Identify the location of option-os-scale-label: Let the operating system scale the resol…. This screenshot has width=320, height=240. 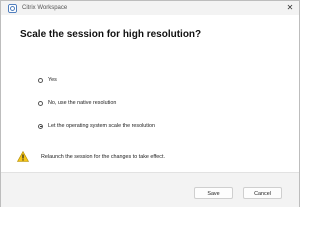
(101, 126).